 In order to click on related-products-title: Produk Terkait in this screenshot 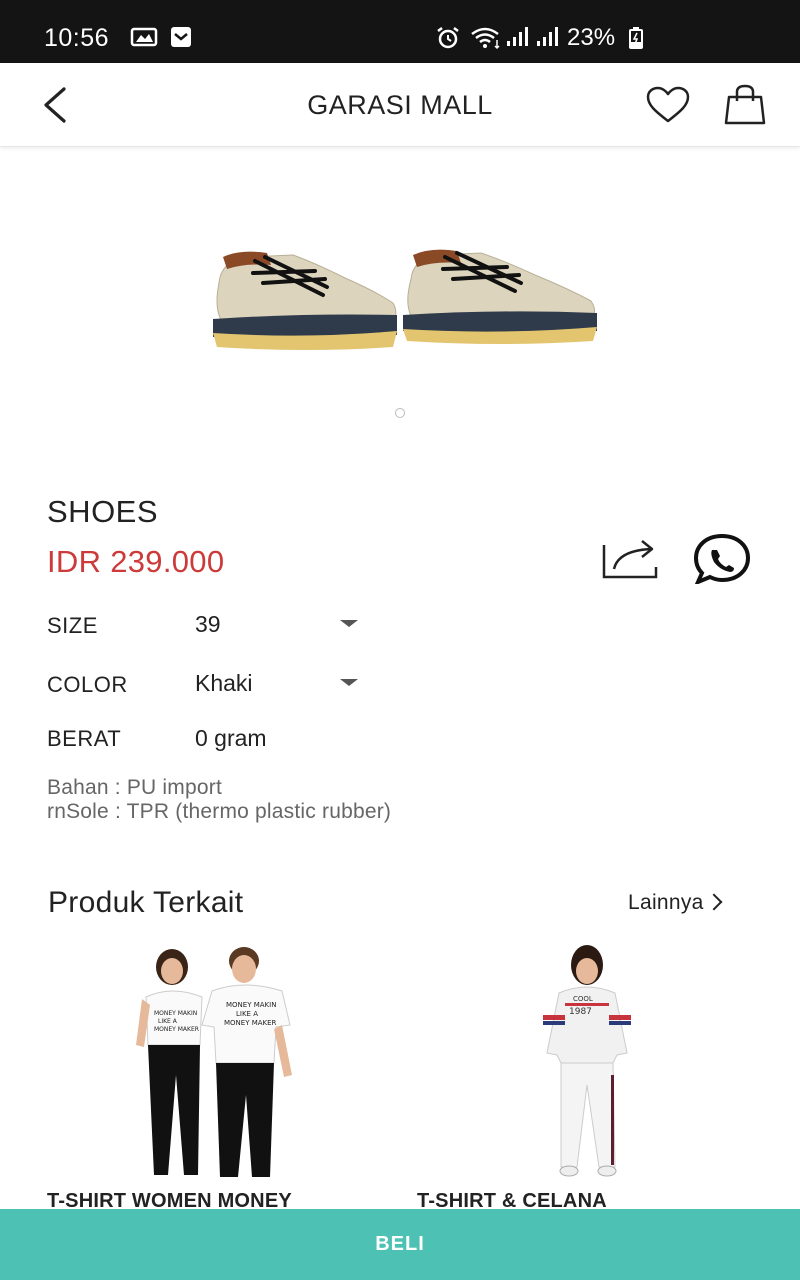, I will do `click(146, 902)`.